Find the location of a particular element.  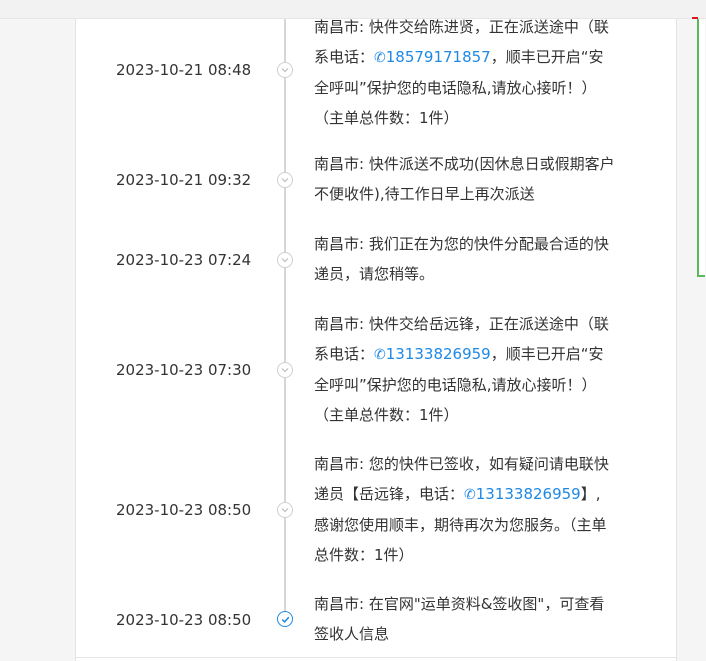

right-panel is located at coordinates (691, 340).